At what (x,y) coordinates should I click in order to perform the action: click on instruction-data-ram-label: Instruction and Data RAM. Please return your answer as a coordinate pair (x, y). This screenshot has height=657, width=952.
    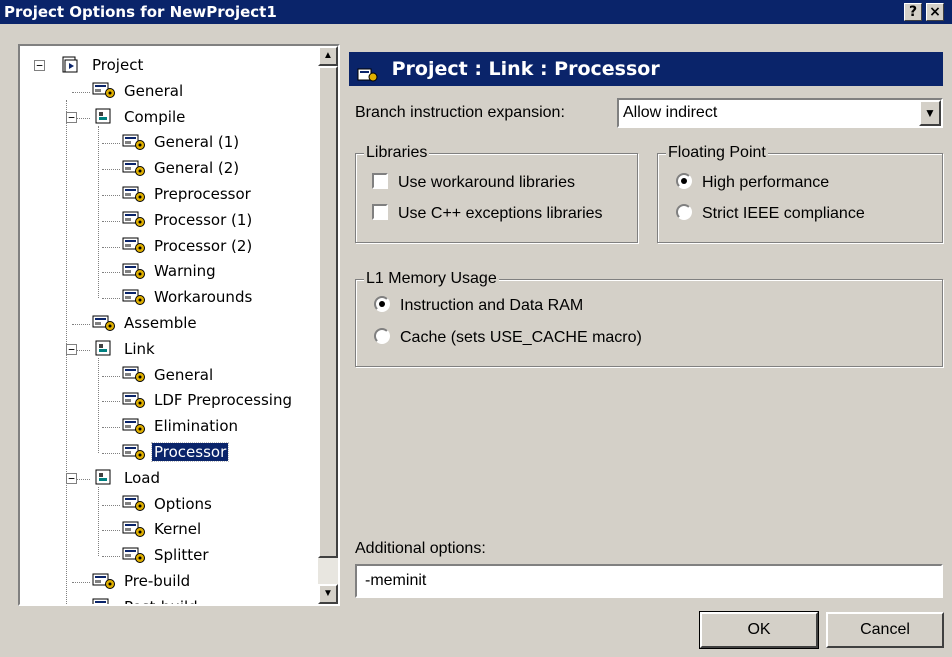
    Looking at the image, I should click on (492, 305).